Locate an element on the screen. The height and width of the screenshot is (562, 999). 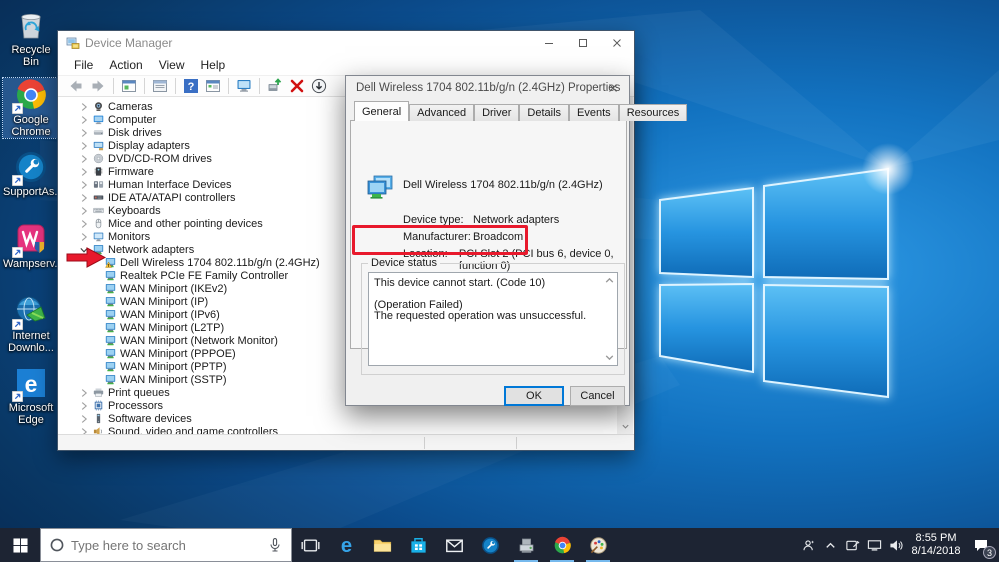
chrome-tb-icon is located at coordinates (562, 545).